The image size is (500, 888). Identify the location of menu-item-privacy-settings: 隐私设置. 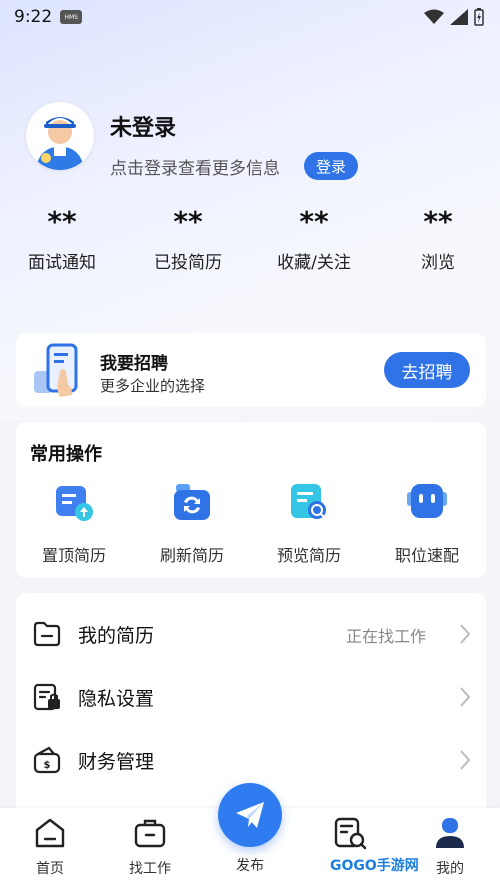
(251, 695).